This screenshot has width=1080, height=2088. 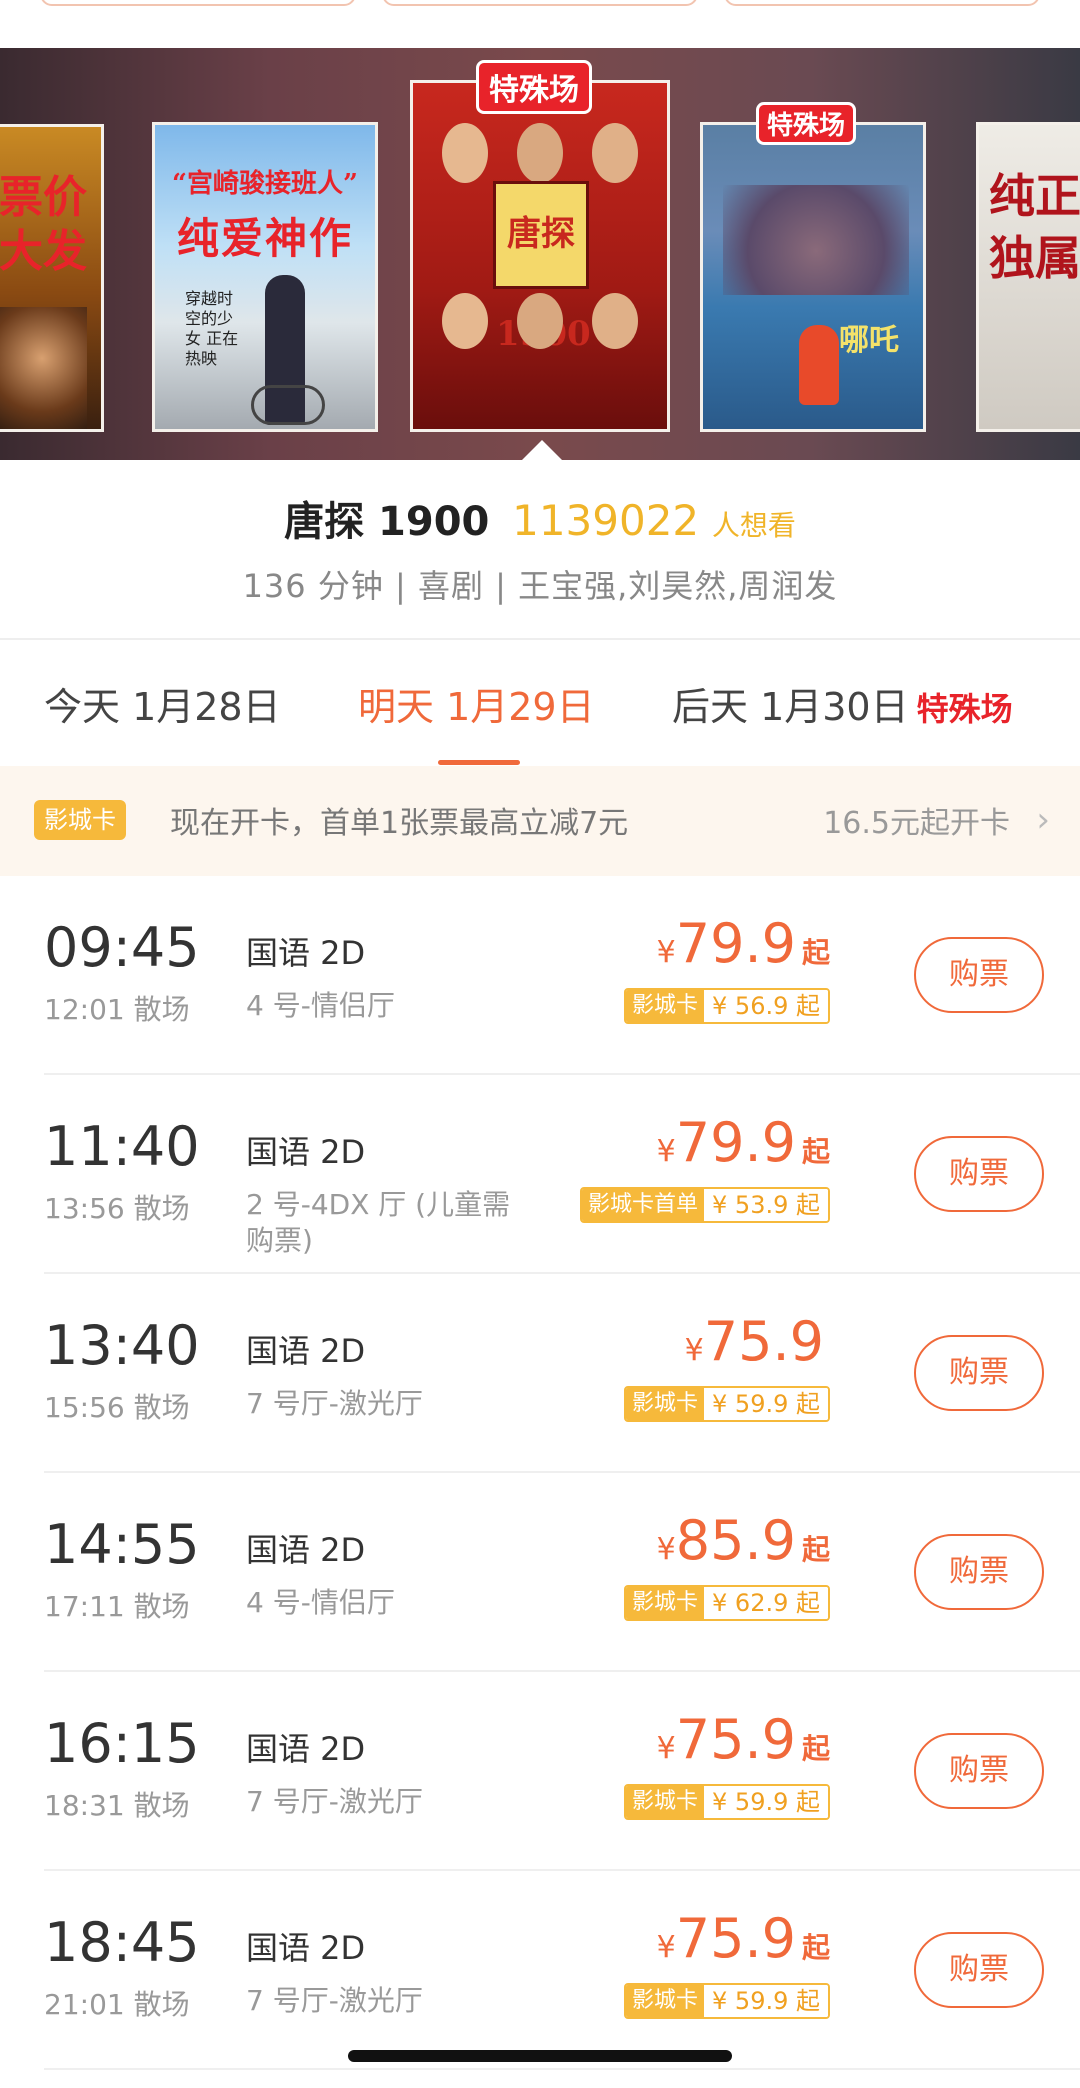 I want to click on start-time: 13:40, so click(x=122, y=1345).